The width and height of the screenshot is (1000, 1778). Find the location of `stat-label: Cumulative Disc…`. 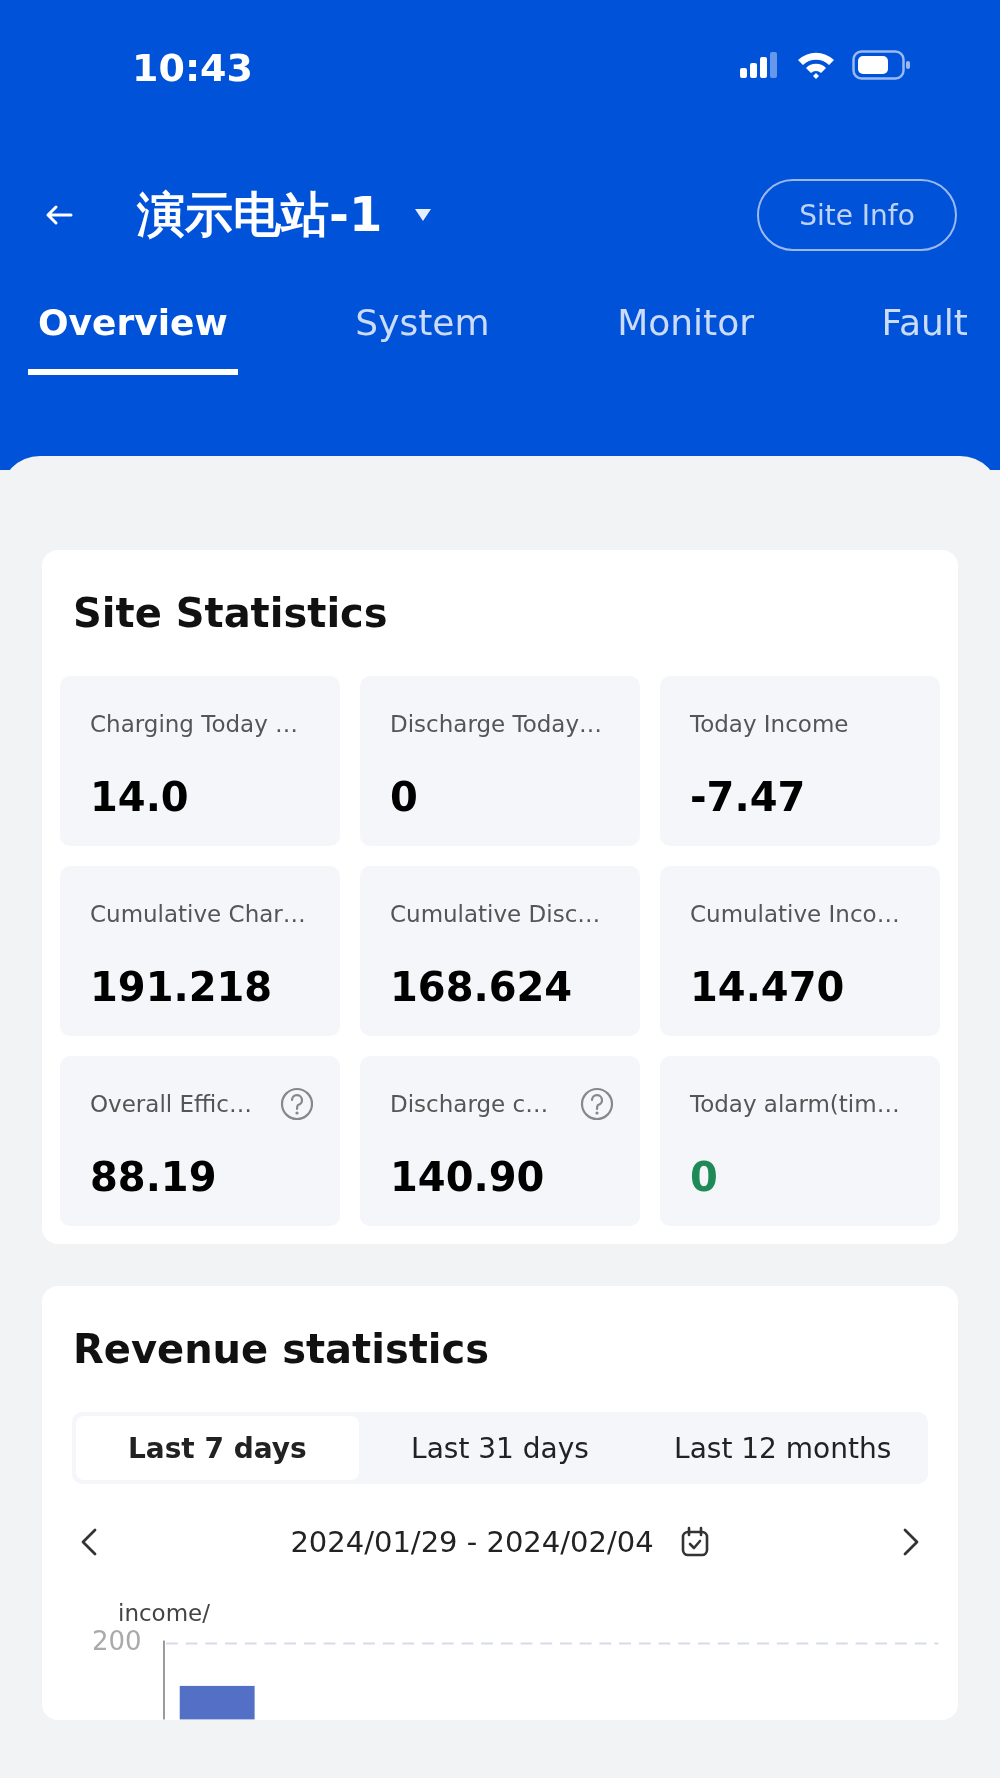

stat-label: Cumulative Disc… is located at coordinates (495, 914).